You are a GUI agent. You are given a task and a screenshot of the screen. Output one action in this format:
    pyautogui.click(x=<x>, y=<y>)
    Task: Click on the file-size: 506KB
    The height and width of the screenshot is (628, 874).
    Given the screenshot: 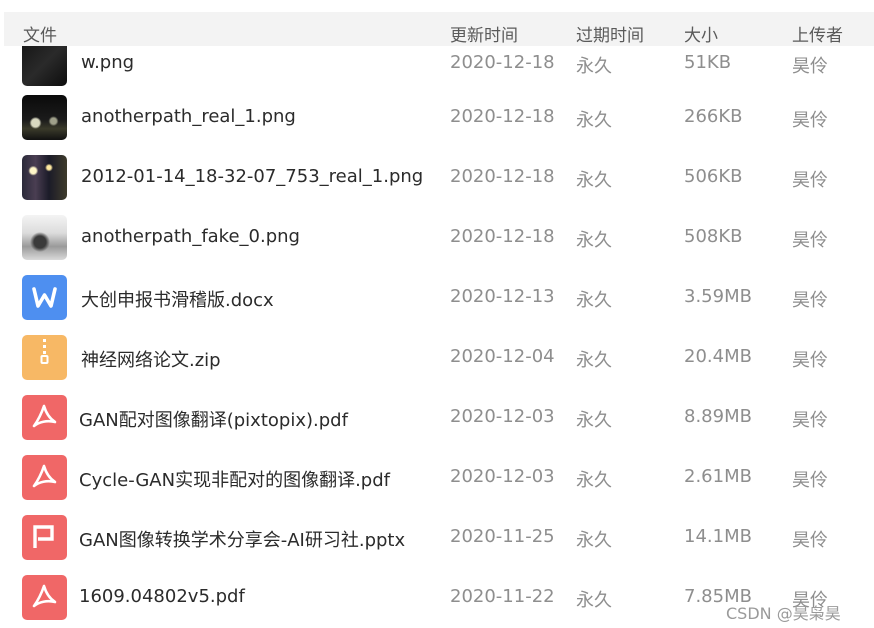 What is the action you would take?
    pyautogui.click(x=713, y=176)
    